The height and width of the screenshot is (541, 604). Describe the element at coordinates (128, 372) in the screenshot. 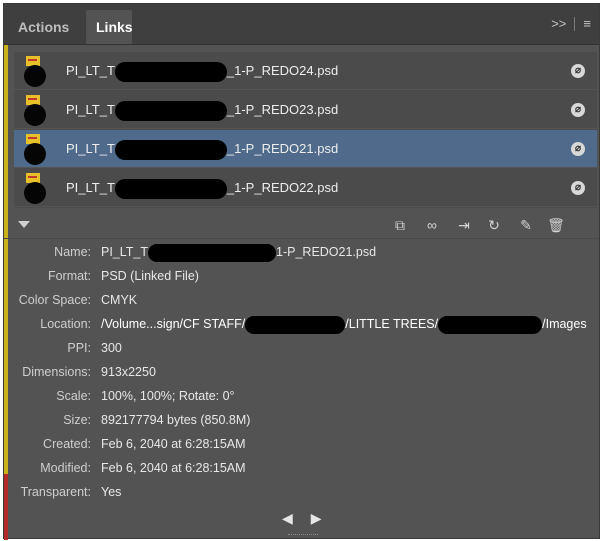

I see `dimensions-value: 913x2250` at that location.